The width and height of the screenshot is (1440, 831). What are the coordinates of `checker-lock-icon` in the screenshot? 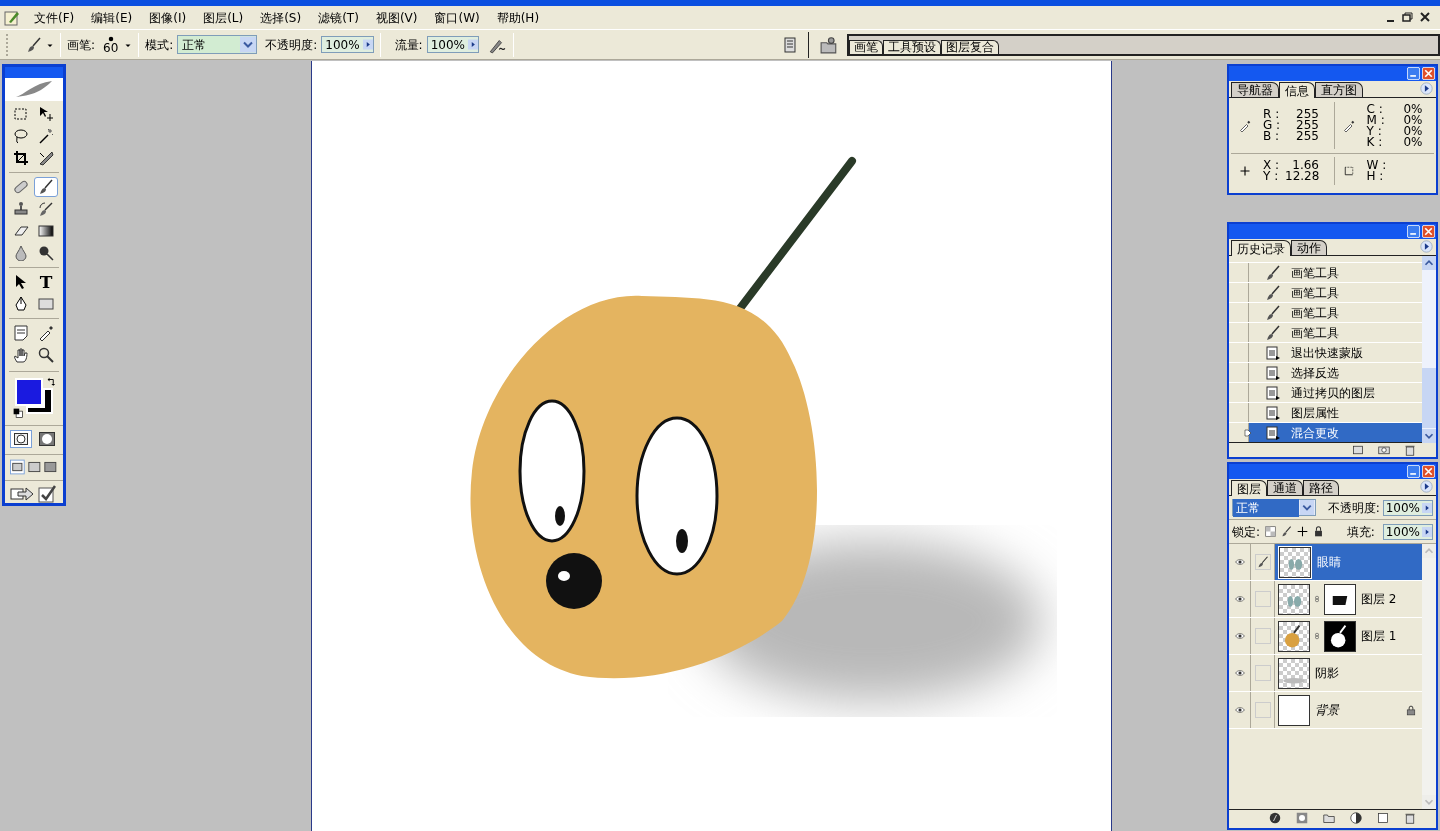 It's located at (1271, 531).